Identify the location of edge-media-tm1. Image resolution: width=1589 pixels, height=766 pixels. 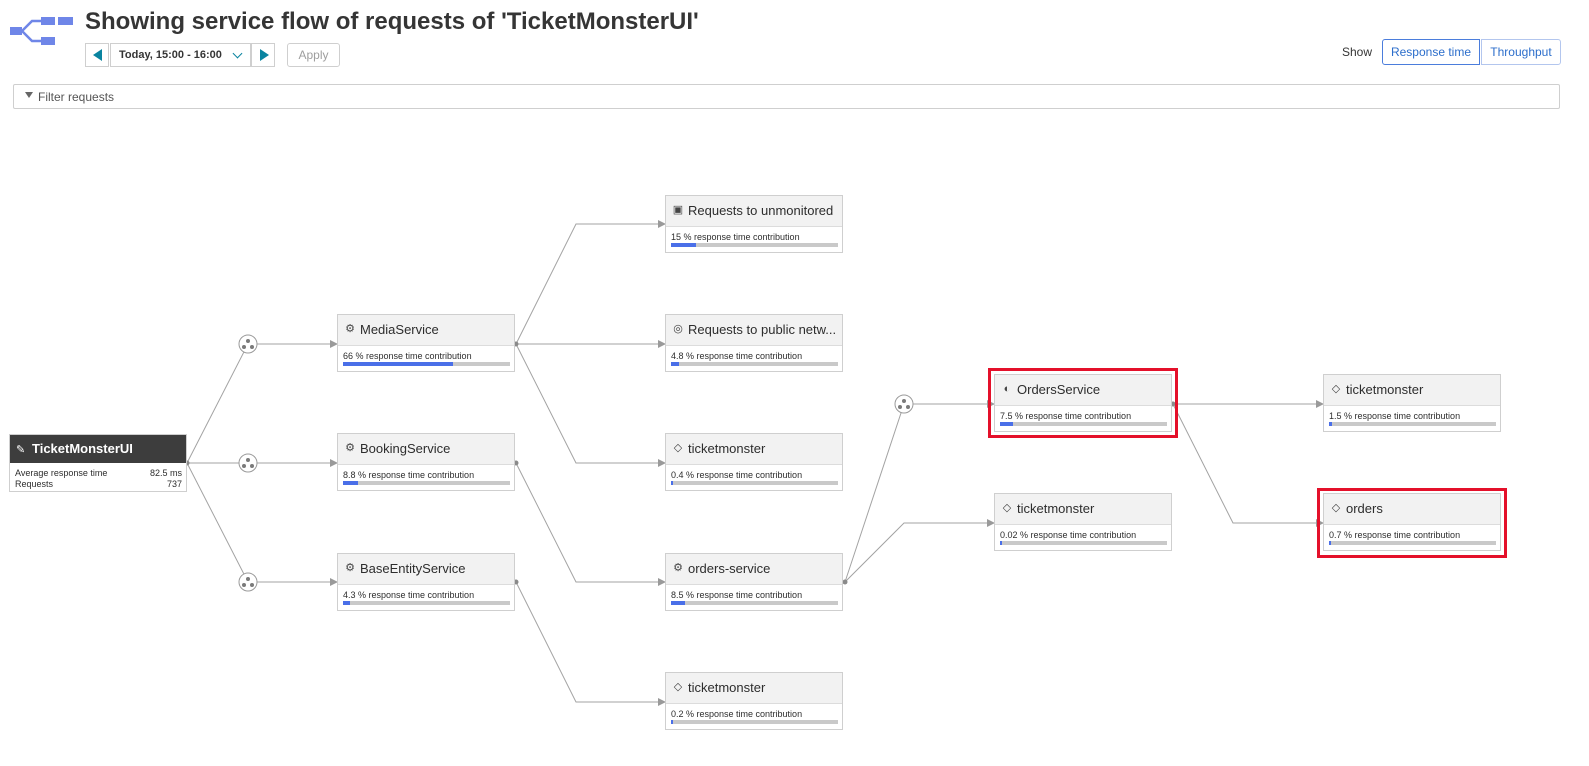
(590, 405).